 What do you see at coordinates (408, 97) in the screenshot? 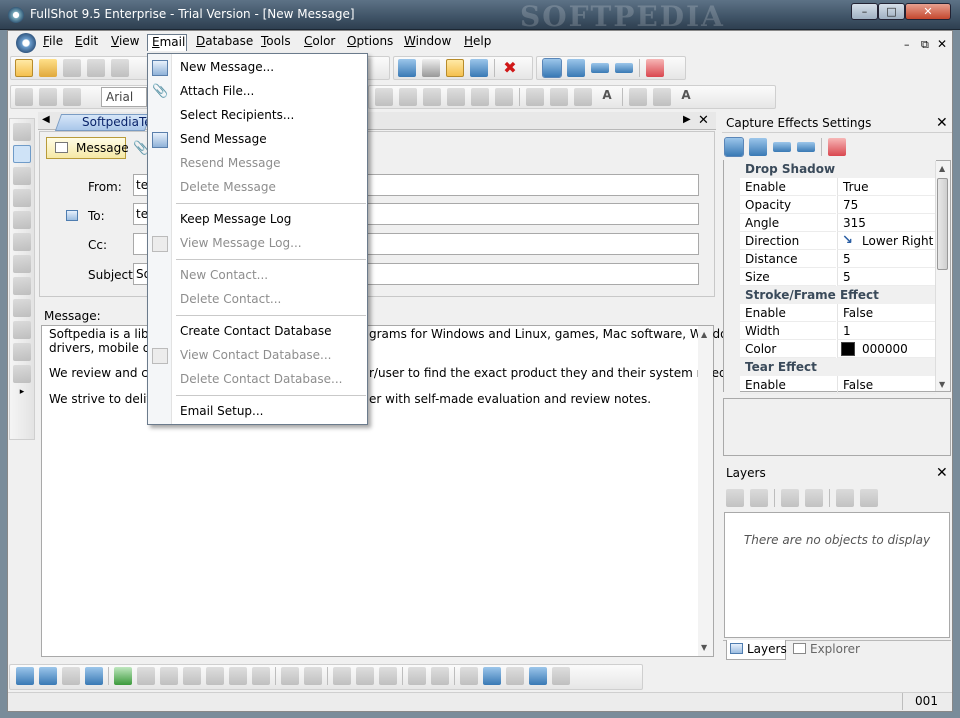
I see `align-center-icon` at bounding box center [408, 97].